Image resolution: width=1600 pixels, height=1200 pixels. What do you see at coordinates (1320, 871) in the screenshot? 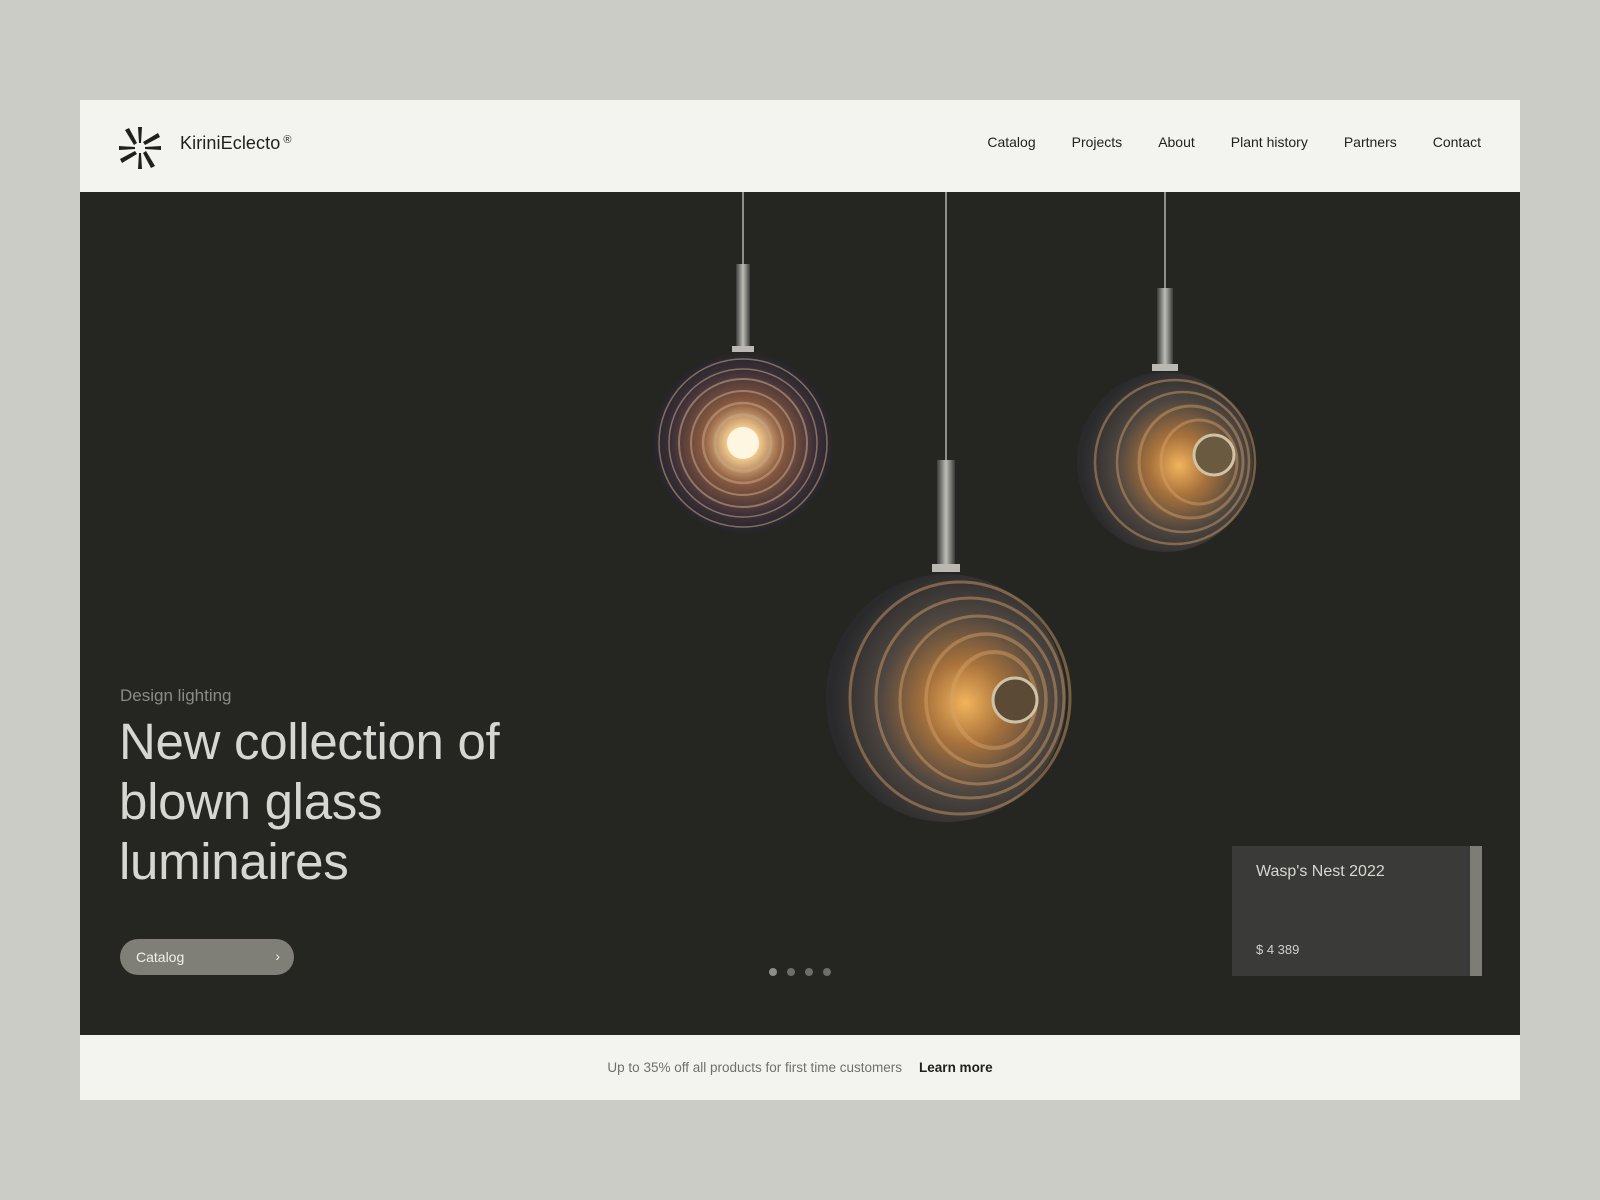
I see `product-title: Wasp's Nest 2022` at bounding box center [1320, 871].